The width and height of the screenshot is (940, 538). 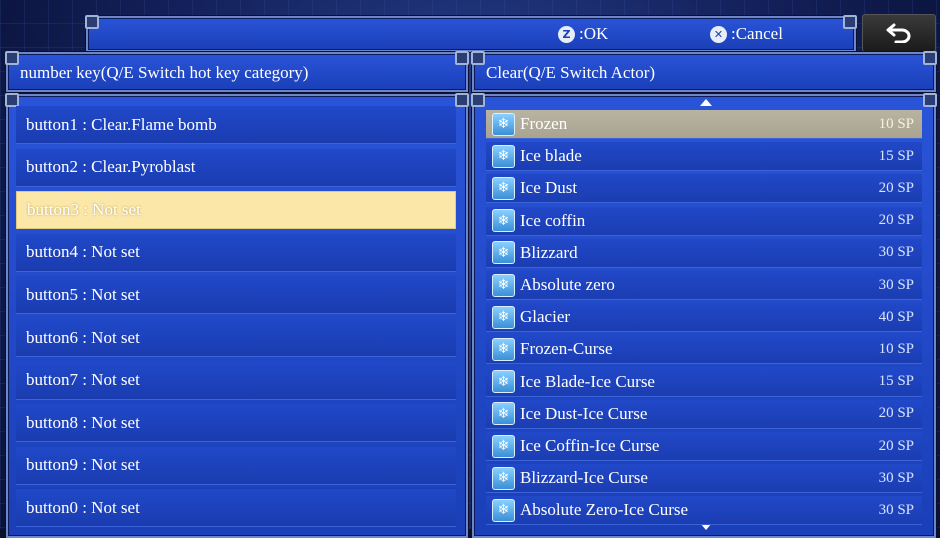 What do you see at coordinates (704, 382) in the screenshot?
I see `skill-row: ❄ Ice Blade-Ice Curse 15 SP` at bounding box center [704, 382].